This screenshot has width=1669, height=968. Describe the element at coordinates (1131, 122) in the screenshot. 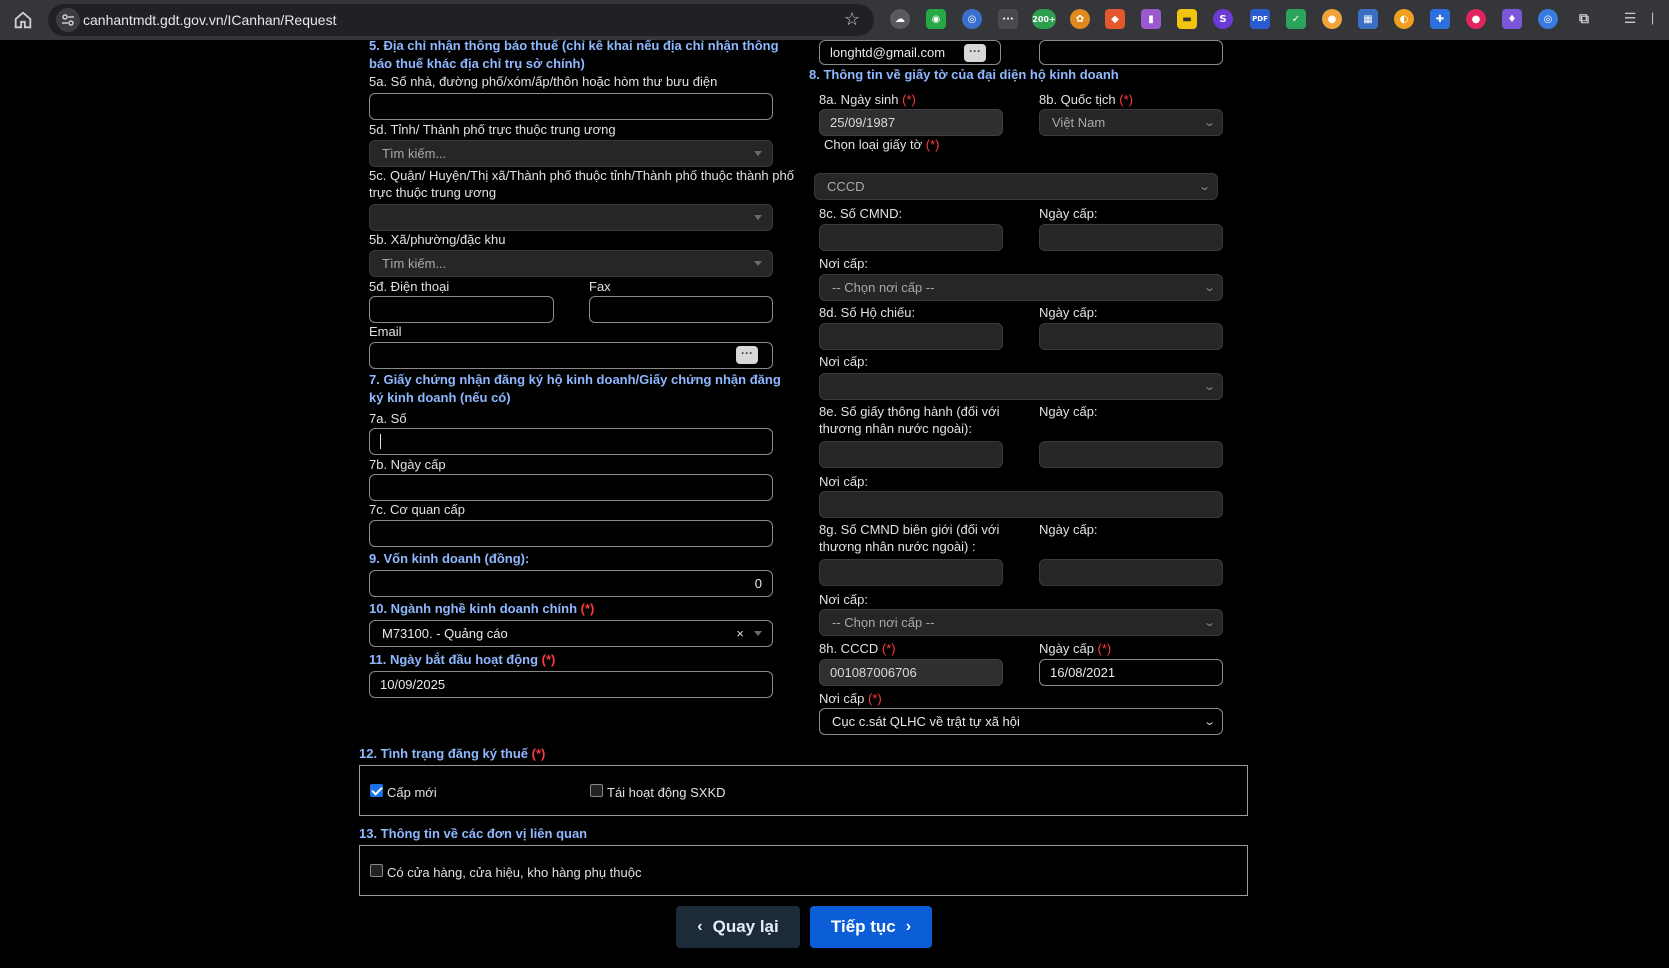

I see `select-nationality: Việt Nam ⌄` at that location.